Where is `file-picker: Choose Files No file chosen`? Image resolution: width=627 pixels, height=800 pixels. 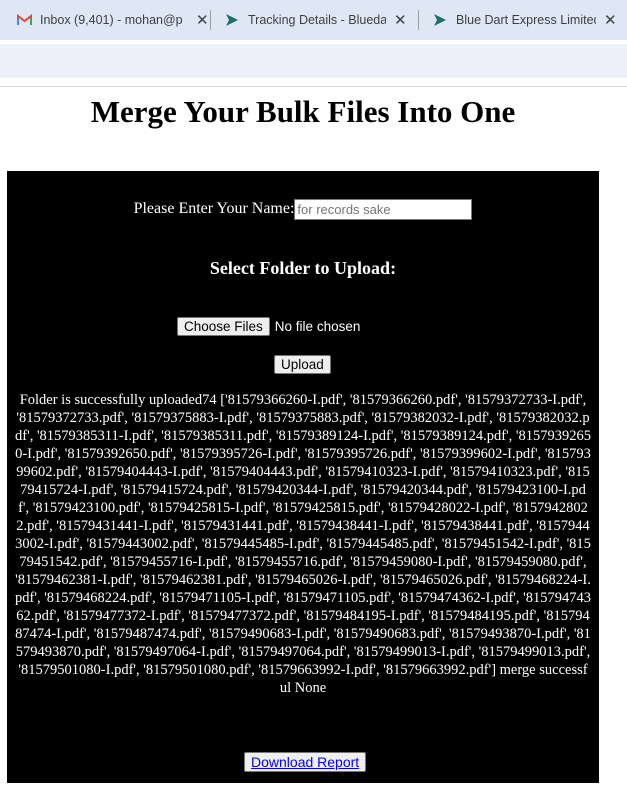 file-picker: Choose Files No file chosen is located at coordinates (268, 326).